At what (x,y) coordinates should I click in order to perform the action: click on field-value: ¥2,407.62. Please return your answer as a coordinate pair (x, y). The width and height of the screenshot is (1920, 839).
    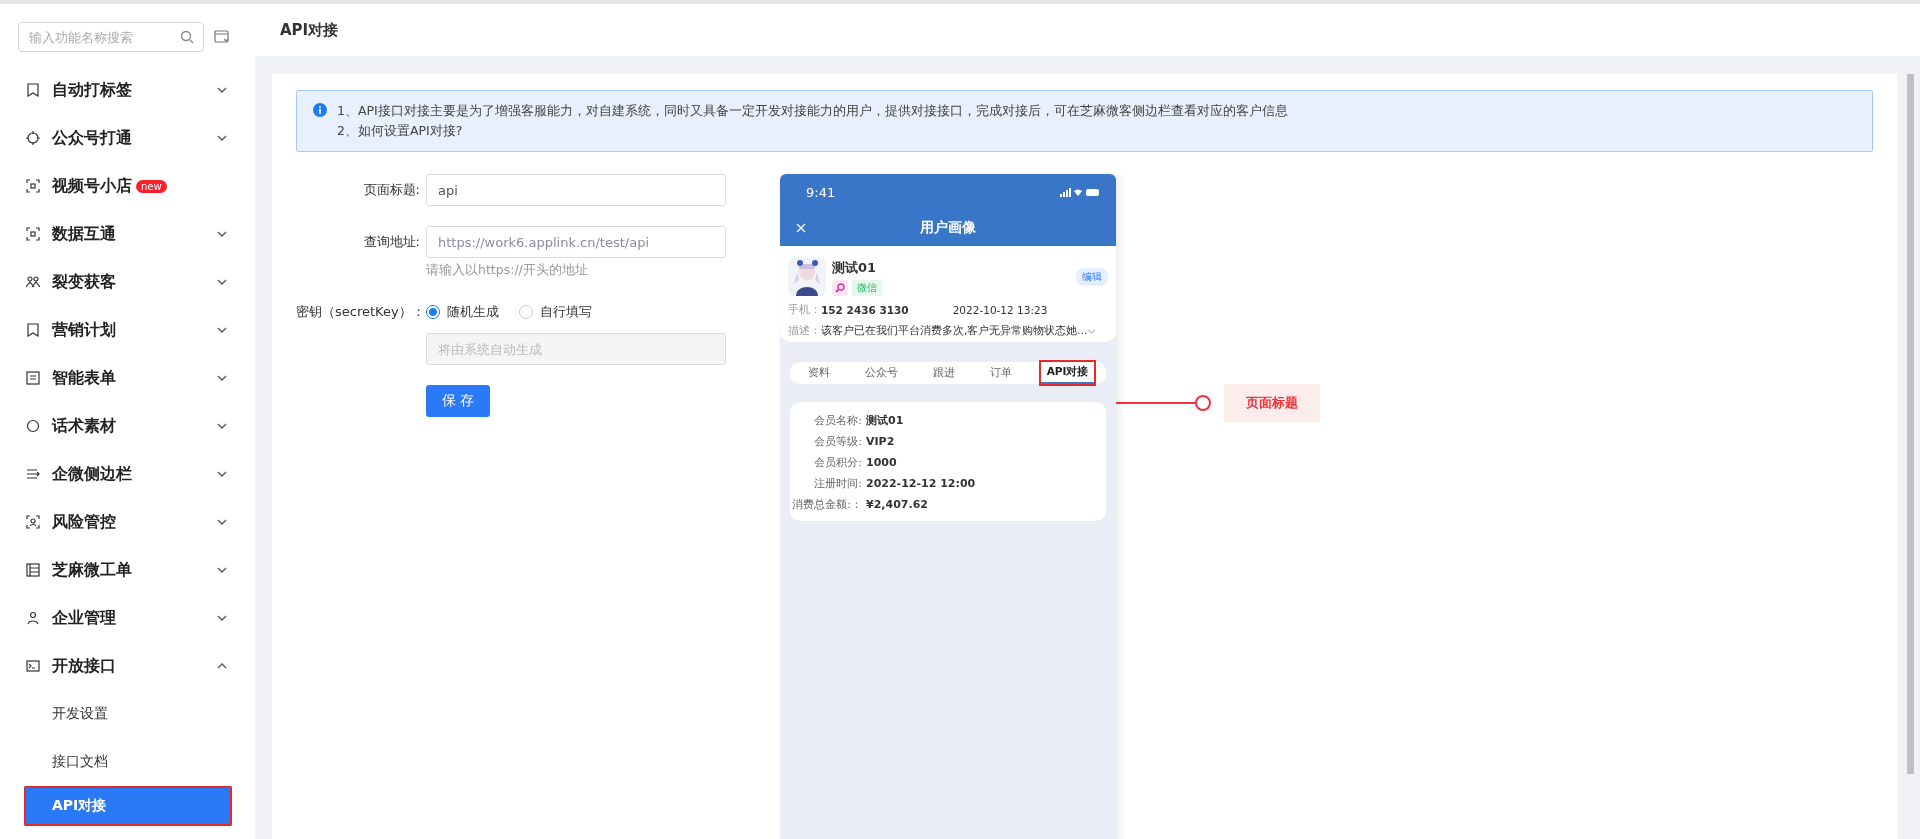
    Looking at the image, I should click on (897, 504).